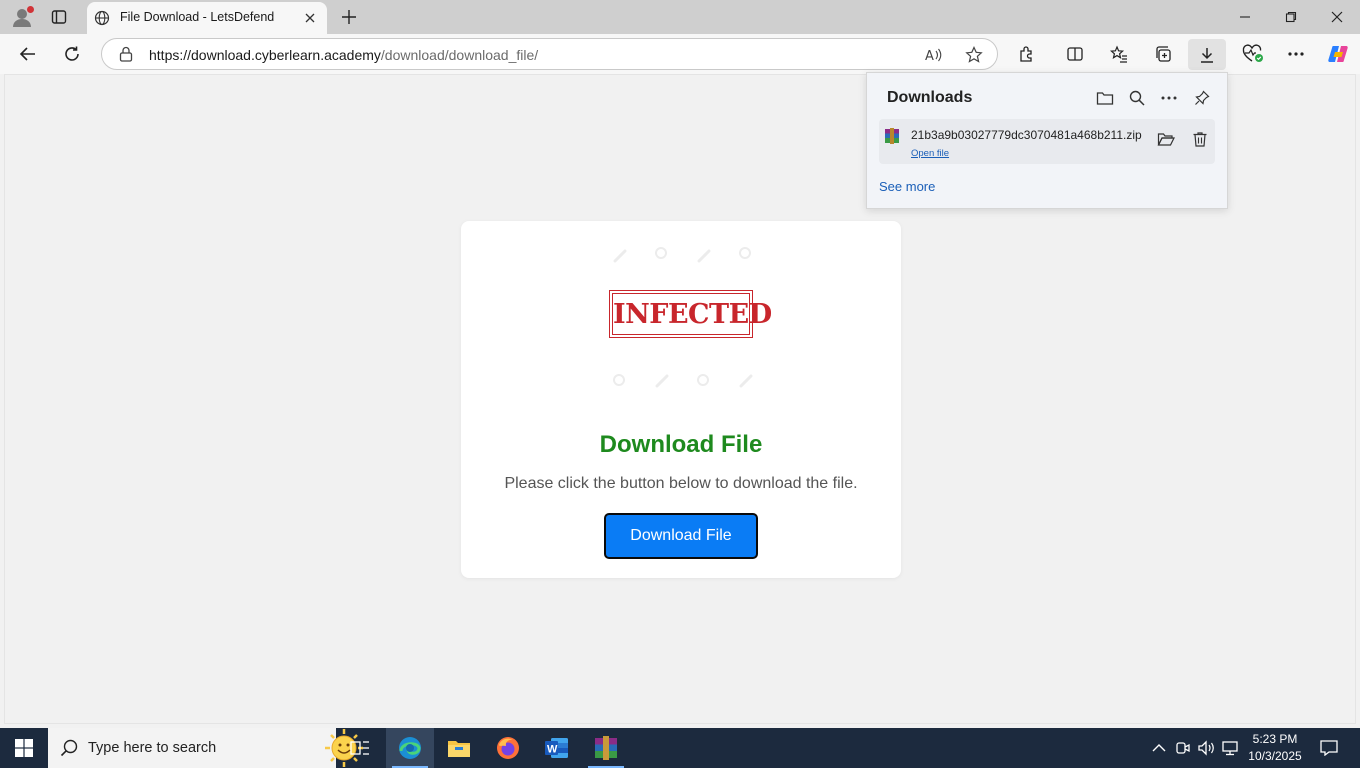 The height and width of the screenshot is (768, 1360). What do you see at coordinates (102, 18) in the screenshot?
I see `globe-icon` at bounding box center [102, 18].